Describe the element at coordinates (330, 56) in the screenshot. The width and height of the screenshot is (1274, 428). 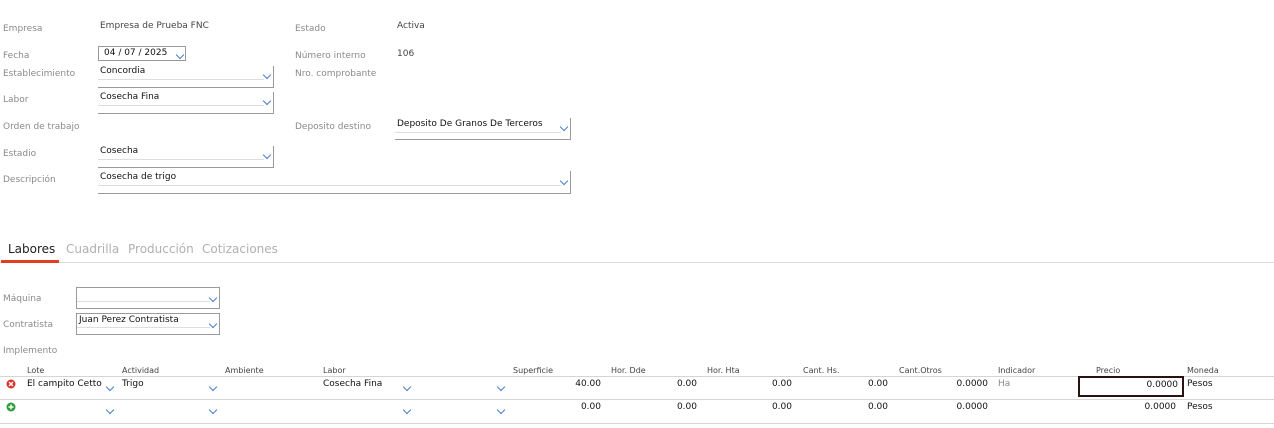
I see `numero-interno-label: Número interno` at that location.